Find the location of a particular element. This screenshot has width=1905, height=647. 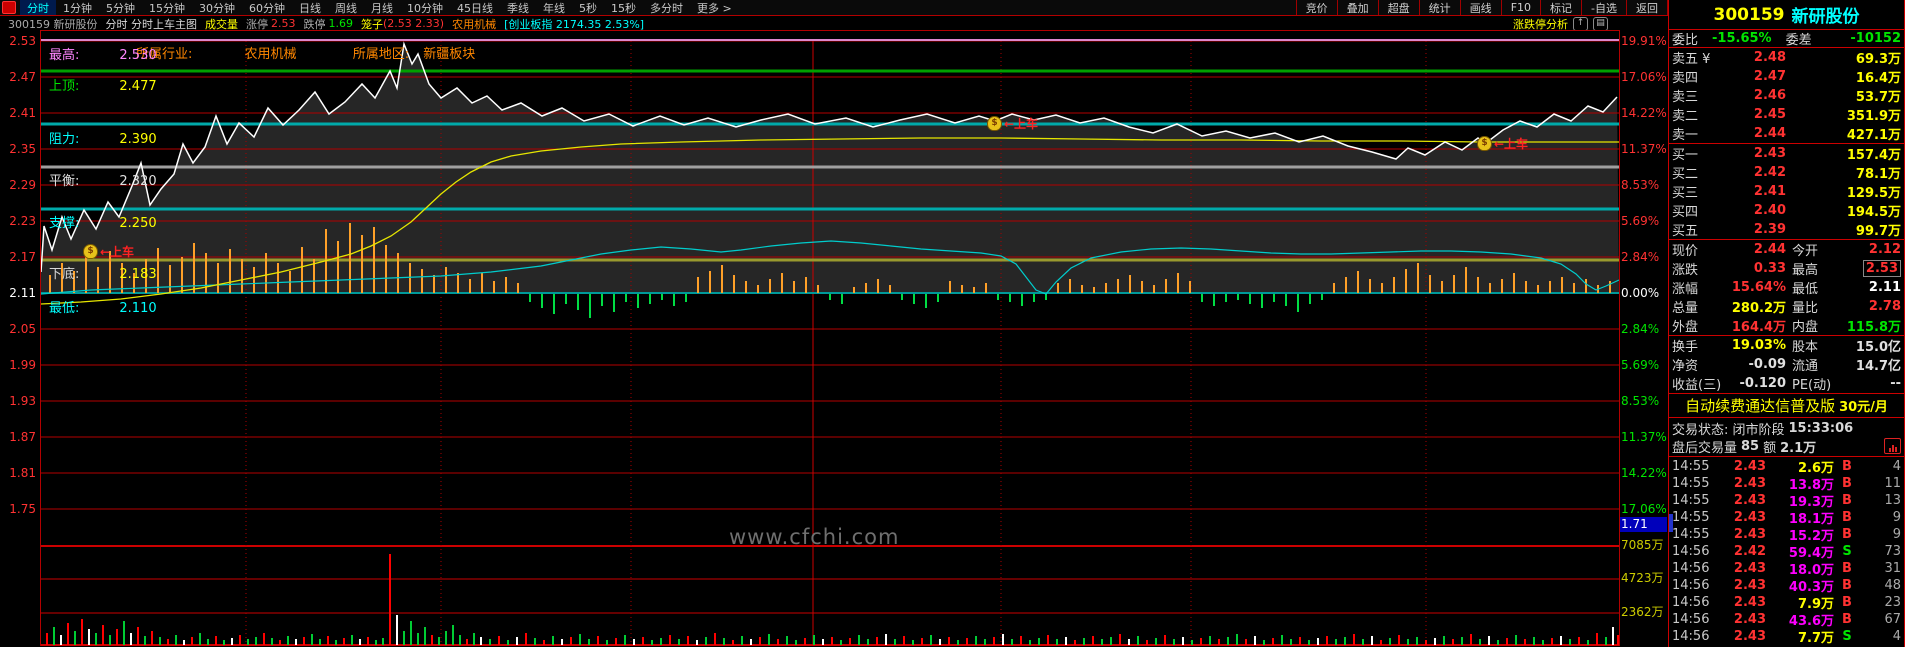

period-tab-15: 多分时 is located at coordinates (666, 8).